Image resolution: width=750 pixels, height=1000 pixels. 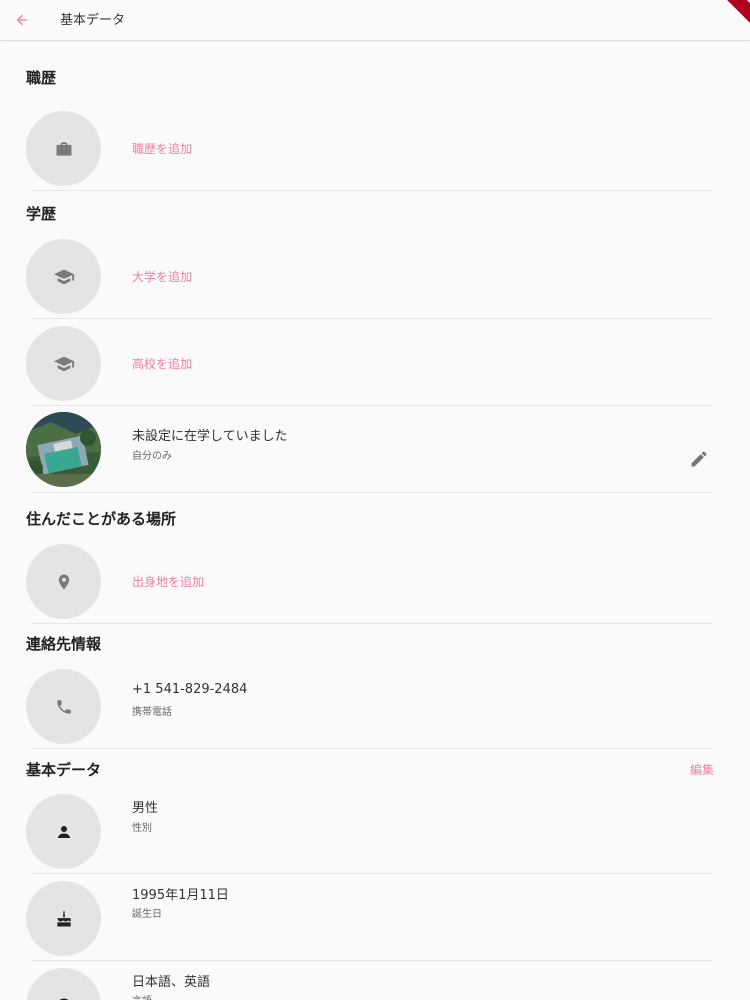 I want to click on section-title-work: 職歴, so click(x=41, y=78).